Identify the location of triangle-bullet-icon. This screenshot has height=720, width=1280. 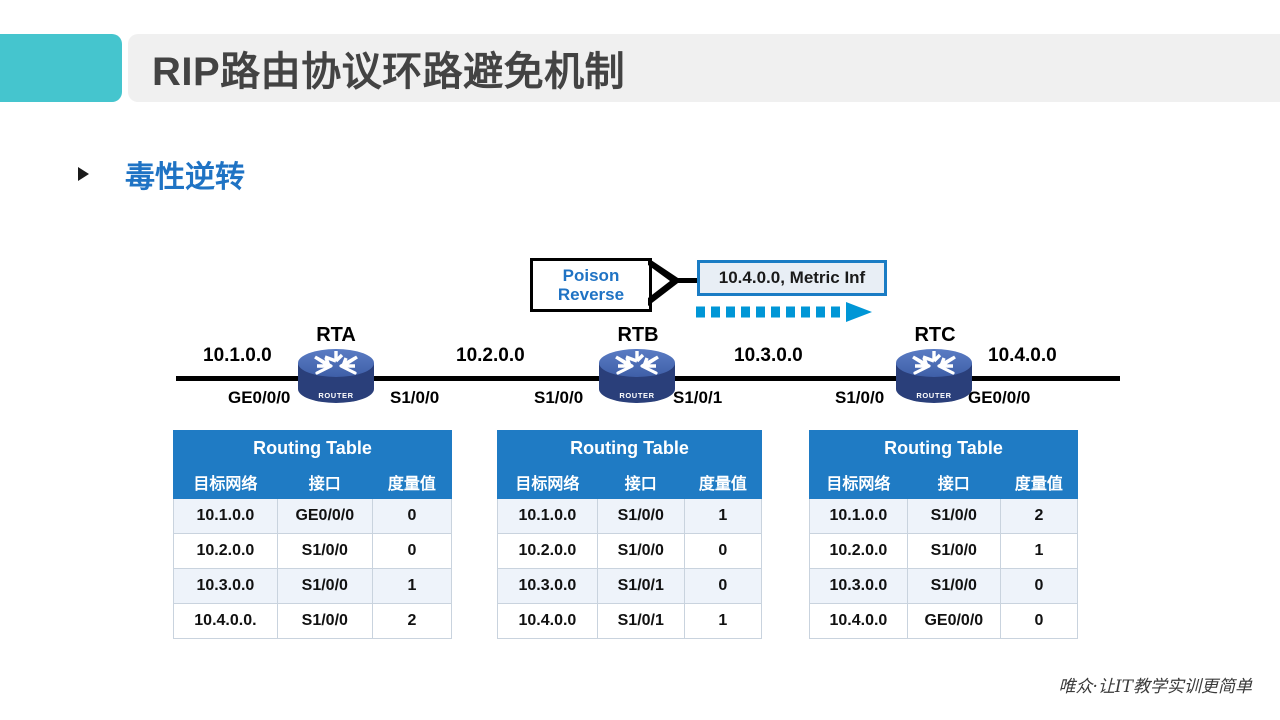
(83, 174).